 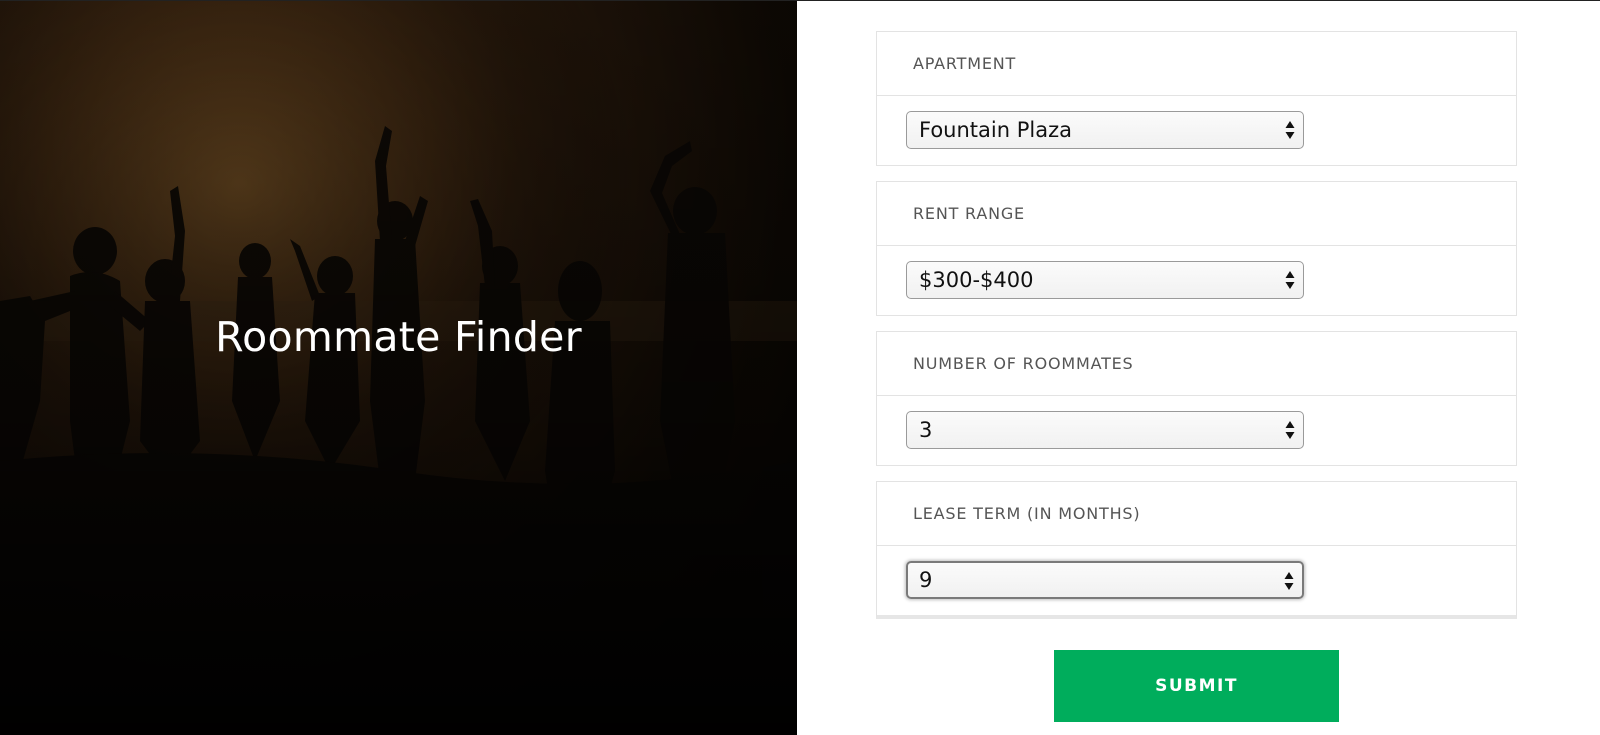 I want to click on apartment-field-card: APARTMENT Fountain Plaza, so click(x=1196, y=98).